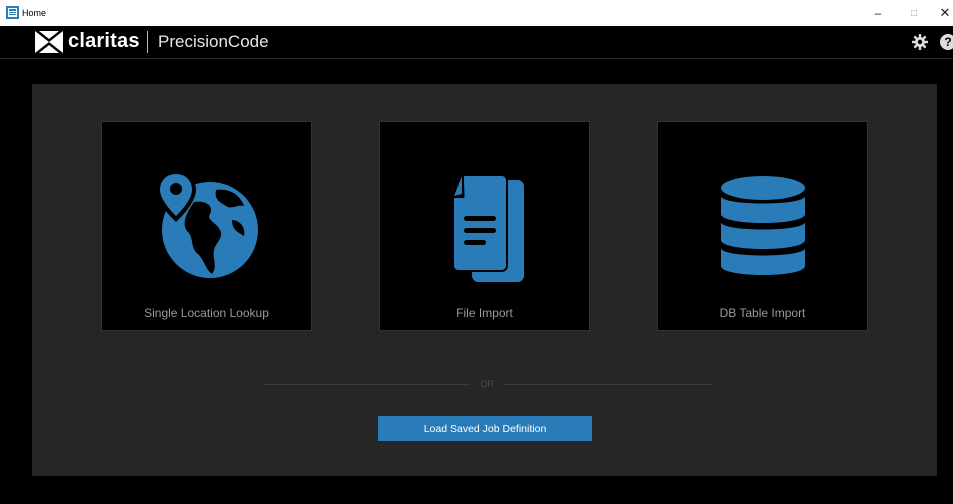 This screenshot has height=504, width=953. Describe the element at coordinates (104, 41) in the screenshot. I see `brand-name: claritas` at that location.